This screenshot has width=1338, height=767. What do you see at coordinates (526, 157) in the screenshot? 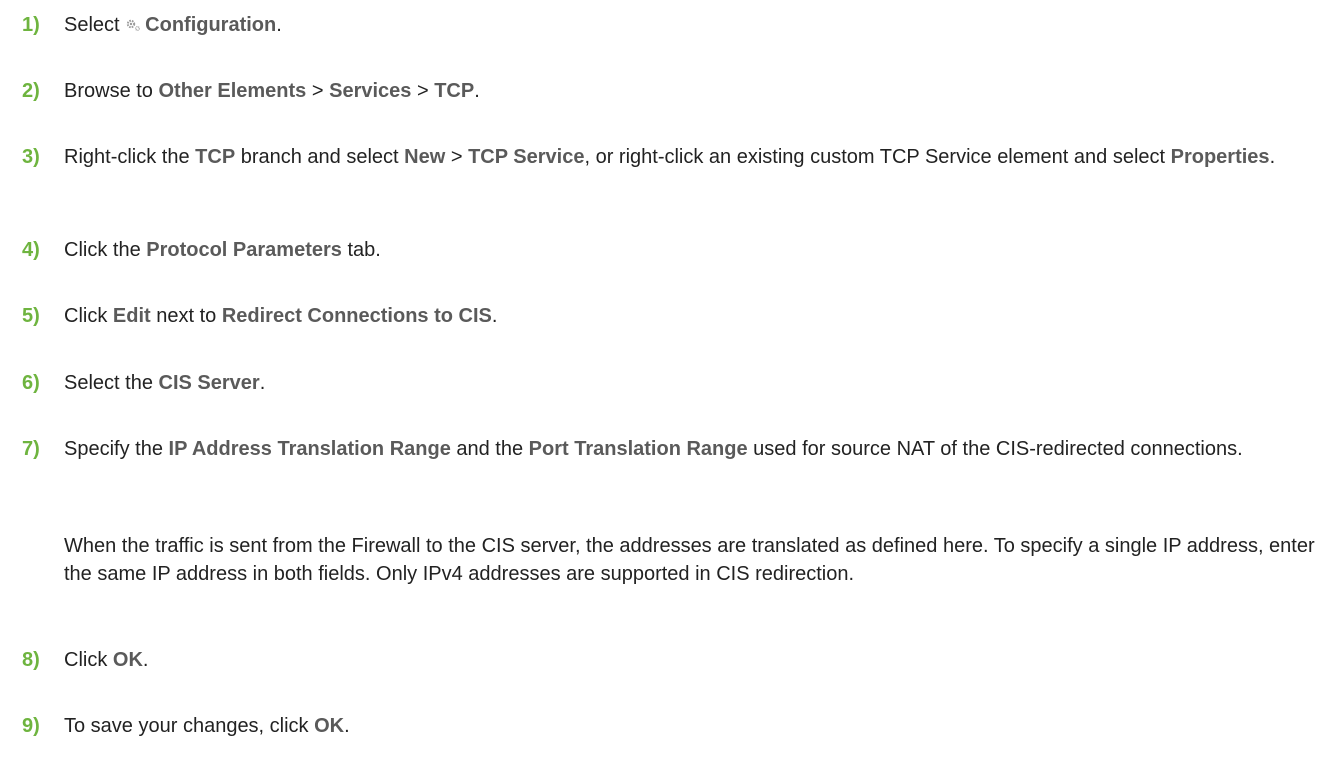
I see `ui-term: TCP Service` at bounding box center [526, 157].